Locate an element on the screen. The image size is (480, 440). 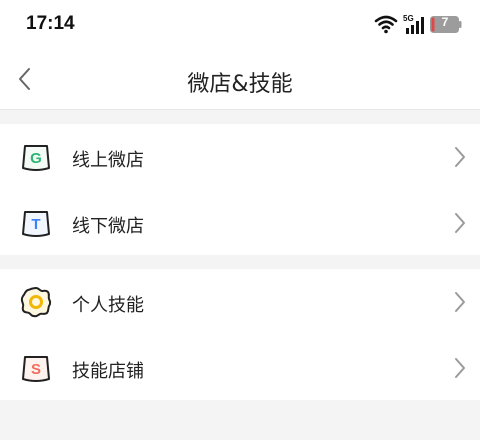
offline-shop-letter: T is located at coordinates (35, 224).